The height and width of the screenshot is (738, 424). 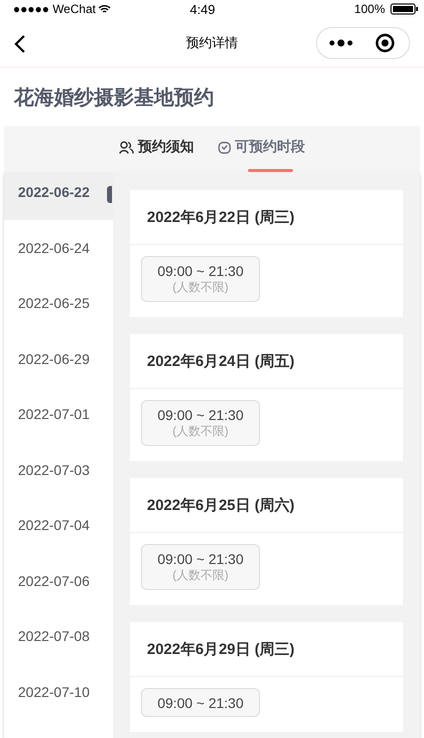 I want to click on more-icon, so click(x=341, y=43).